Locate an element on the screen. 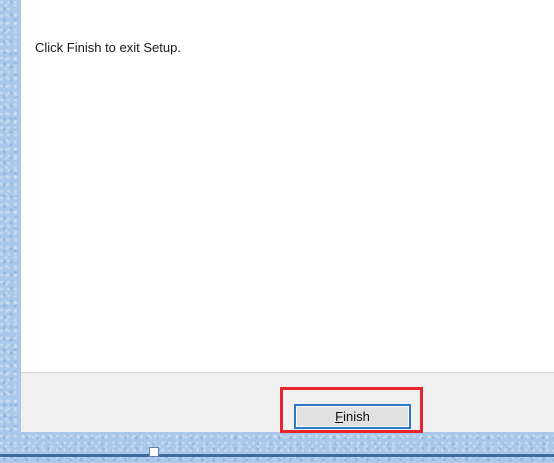 The width and height of the screenshot is (554, 463). finish-instruction-text: Click Finish to exit Setup. is located at coordinates (108, 47).